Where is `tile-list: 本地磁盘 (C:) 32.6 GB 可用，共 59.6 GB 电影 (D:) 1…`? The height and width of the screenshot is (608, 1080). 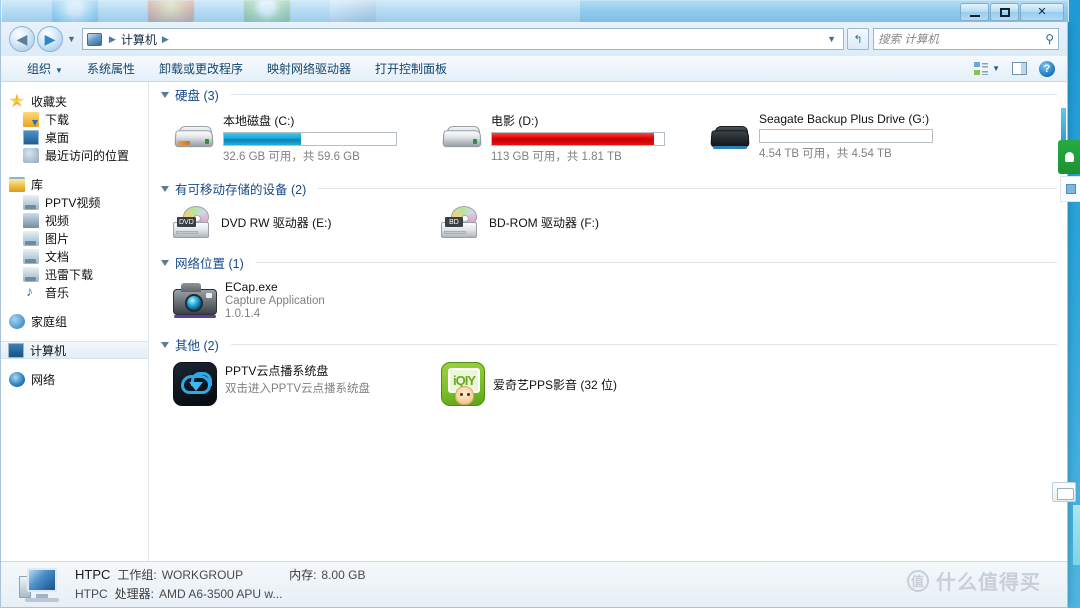
tile-list: 本地磁盘 (C:) 32.6 GB 可用，共 59.6 GB 电影 (D:) 1… is located at coordinates (612, 141).